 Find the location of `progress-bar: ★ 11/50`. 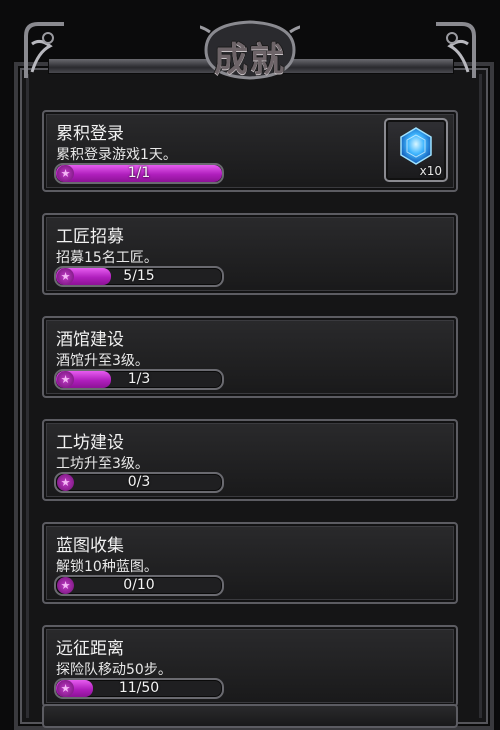

progress-bar: ★ 11/50 is located at coordinates (139, 688).